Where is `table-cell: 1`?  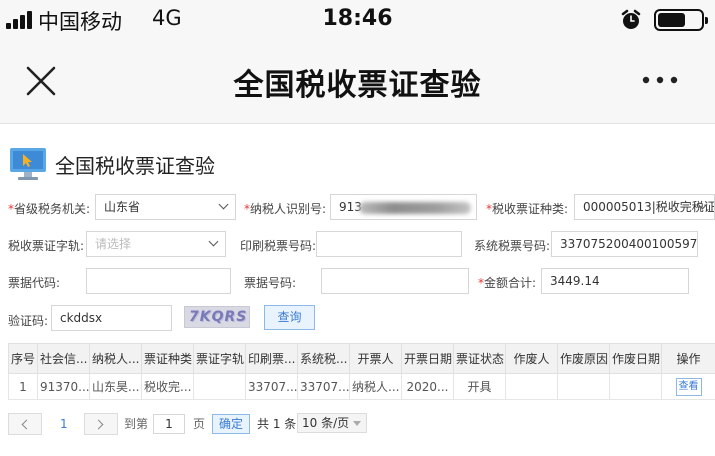
table-cell: 1 is located at coordinates (23, 386).